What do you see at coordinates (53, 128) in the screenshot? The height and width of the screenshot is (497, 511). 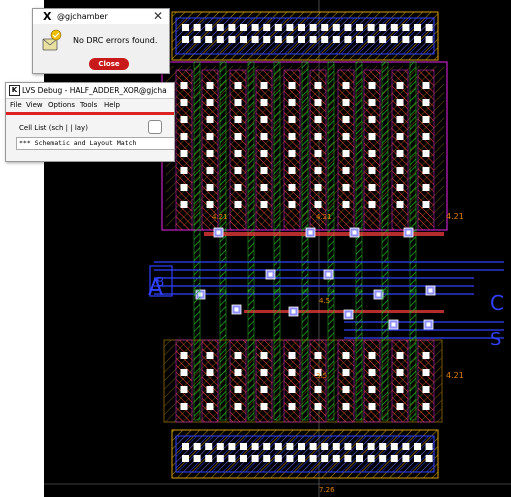 I see `cell-list-label: Cell List (sch | | lay)` at bounding box center [53, 128].